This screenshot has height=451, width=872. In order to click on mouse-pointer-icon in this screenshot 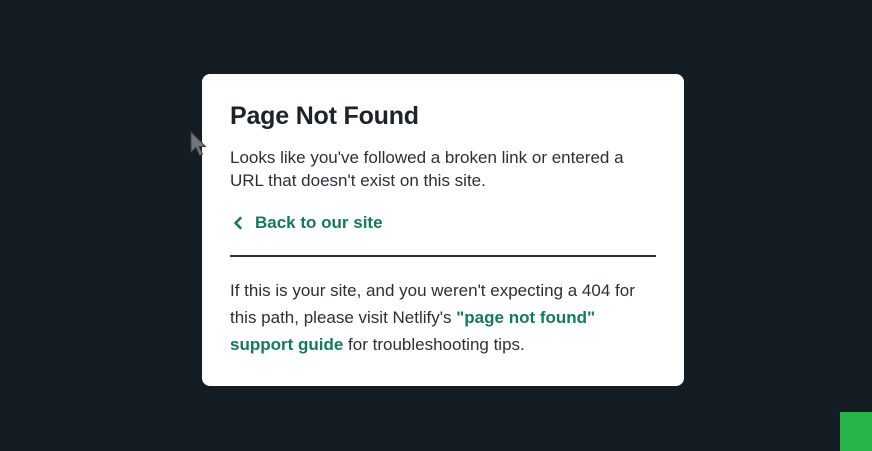, I will do `click(199, 143)`.